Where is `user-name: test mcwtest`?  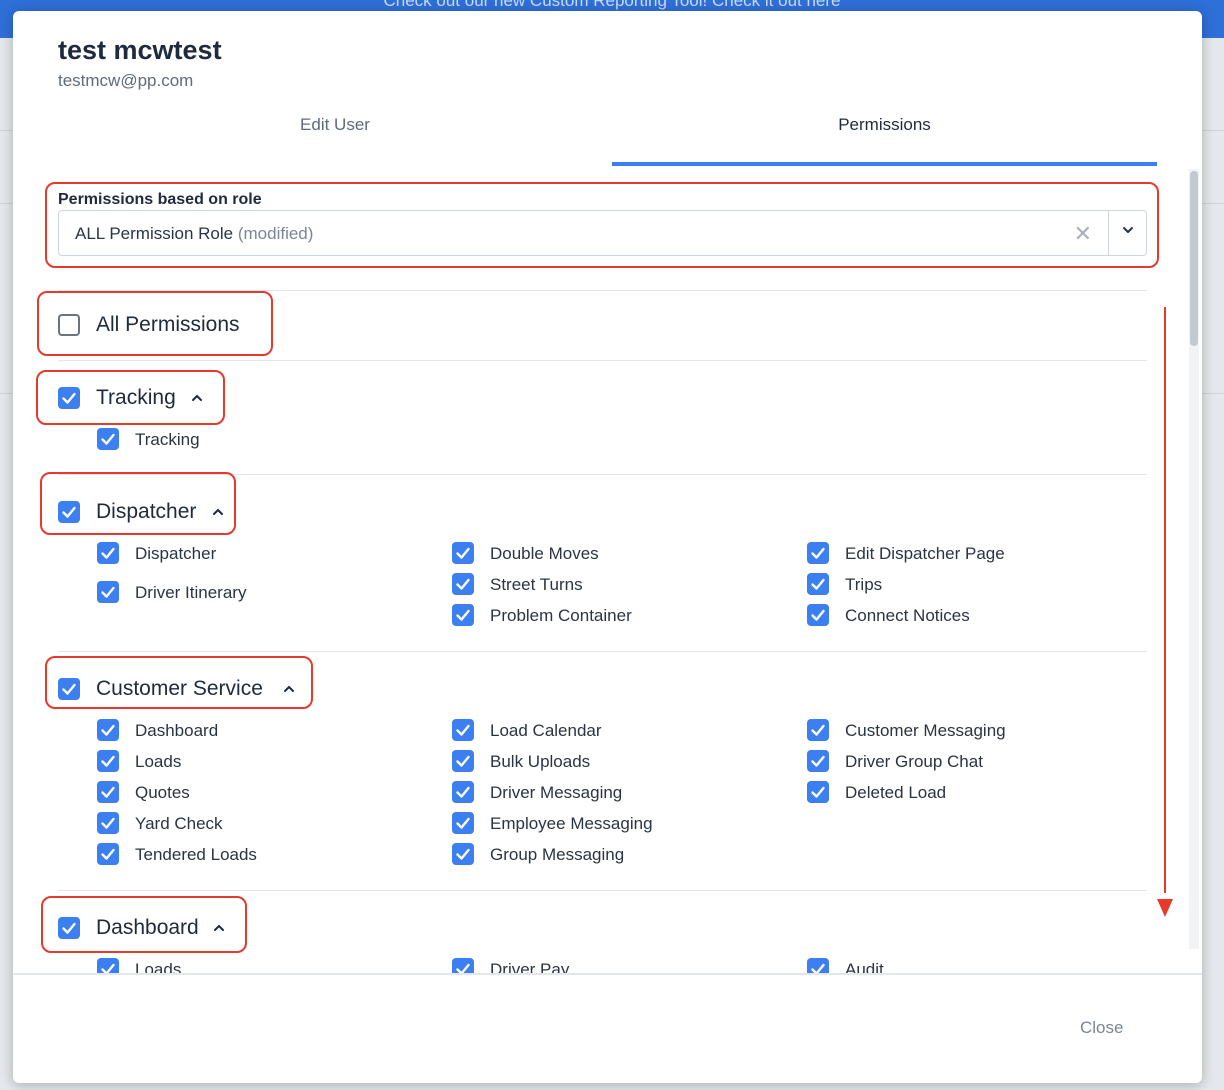 user-name: test mcwtest is located at coordinates (140, 50).